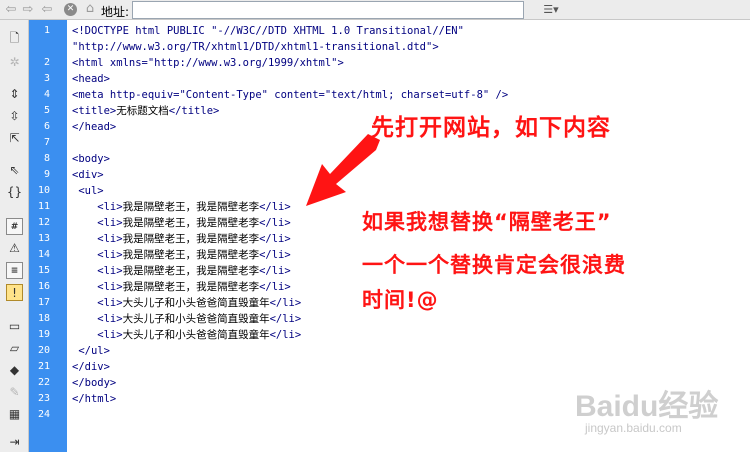  I want to click on address-label: 地址:, so click(115, 12).